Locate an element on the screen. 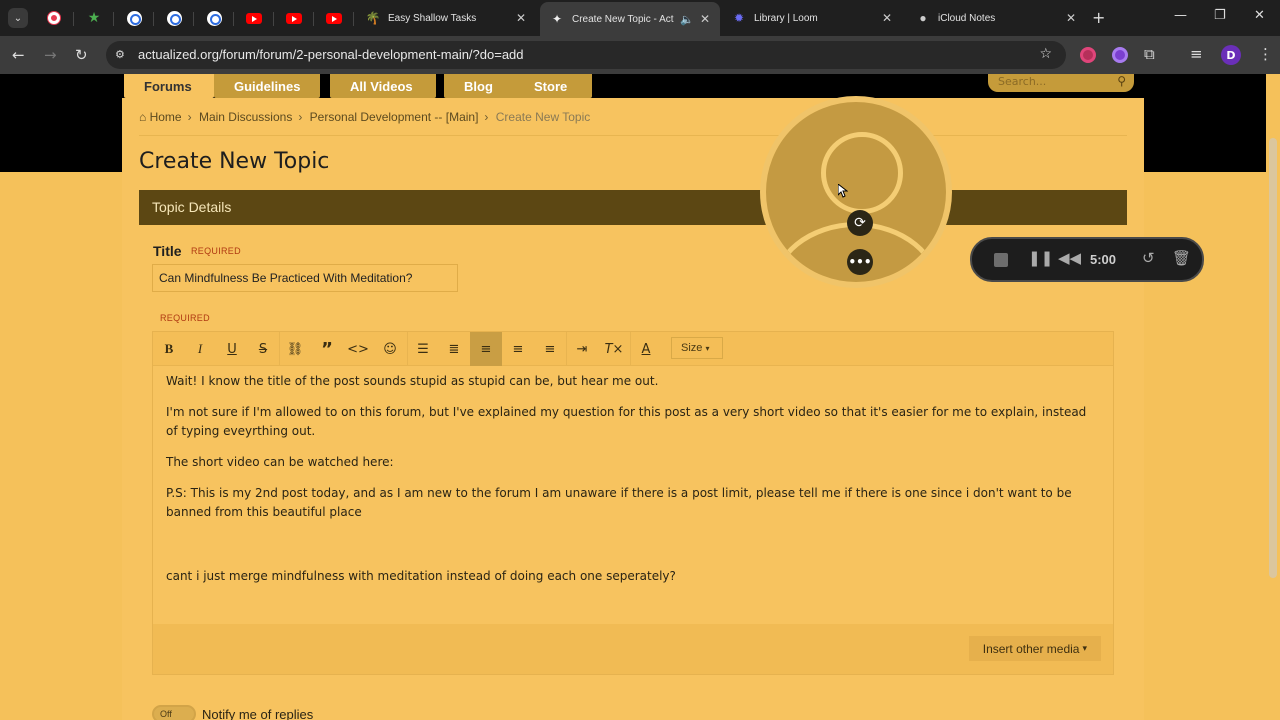 This screenshot has width=1280, height=720. nav-blog: Blog is located at coordinates (481, 86).